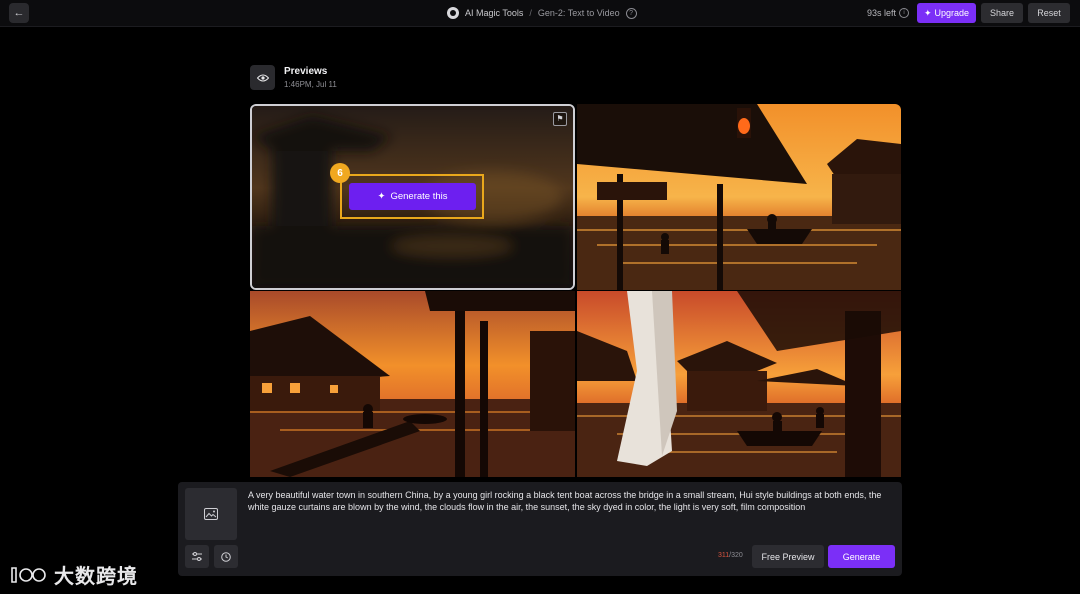 The height and width of the screenshot is (594, 1080). Describe the element at coordinates (724, 555) in the screenshot. I see `character-count-used: 311` at that location.